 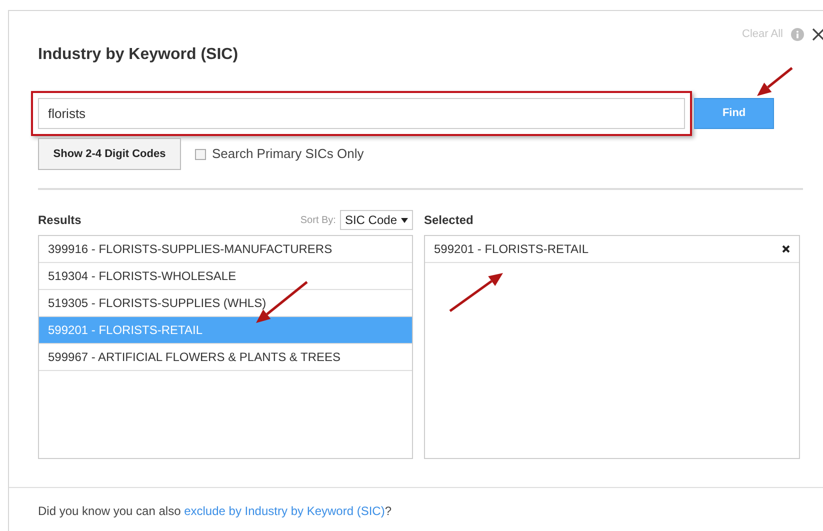 What do you see at coordinates (60, 220) in the screenshot?
I see `results-heading: Results` at bounding box center [60, 220].